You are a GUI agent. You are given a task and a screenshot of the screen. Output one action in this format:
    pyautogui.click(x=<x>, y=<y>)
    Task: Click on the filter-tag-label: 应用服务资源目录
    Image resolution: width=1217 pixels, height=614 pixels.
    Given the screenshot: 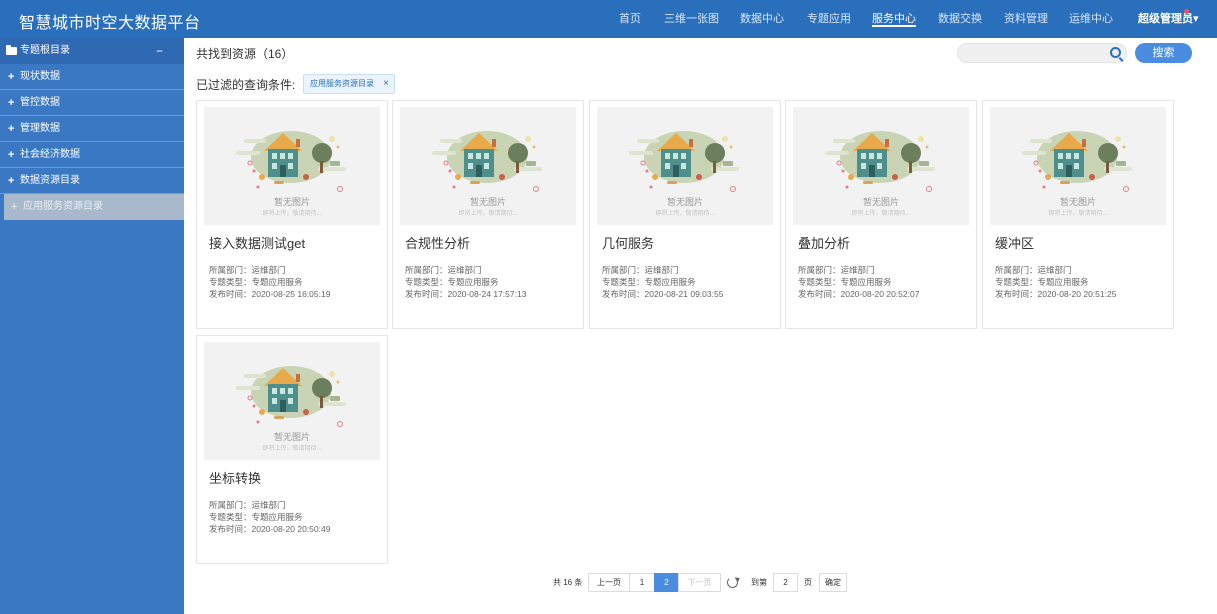 What is the action you would take?
    pyautogui.click(x=342, y=83)
    